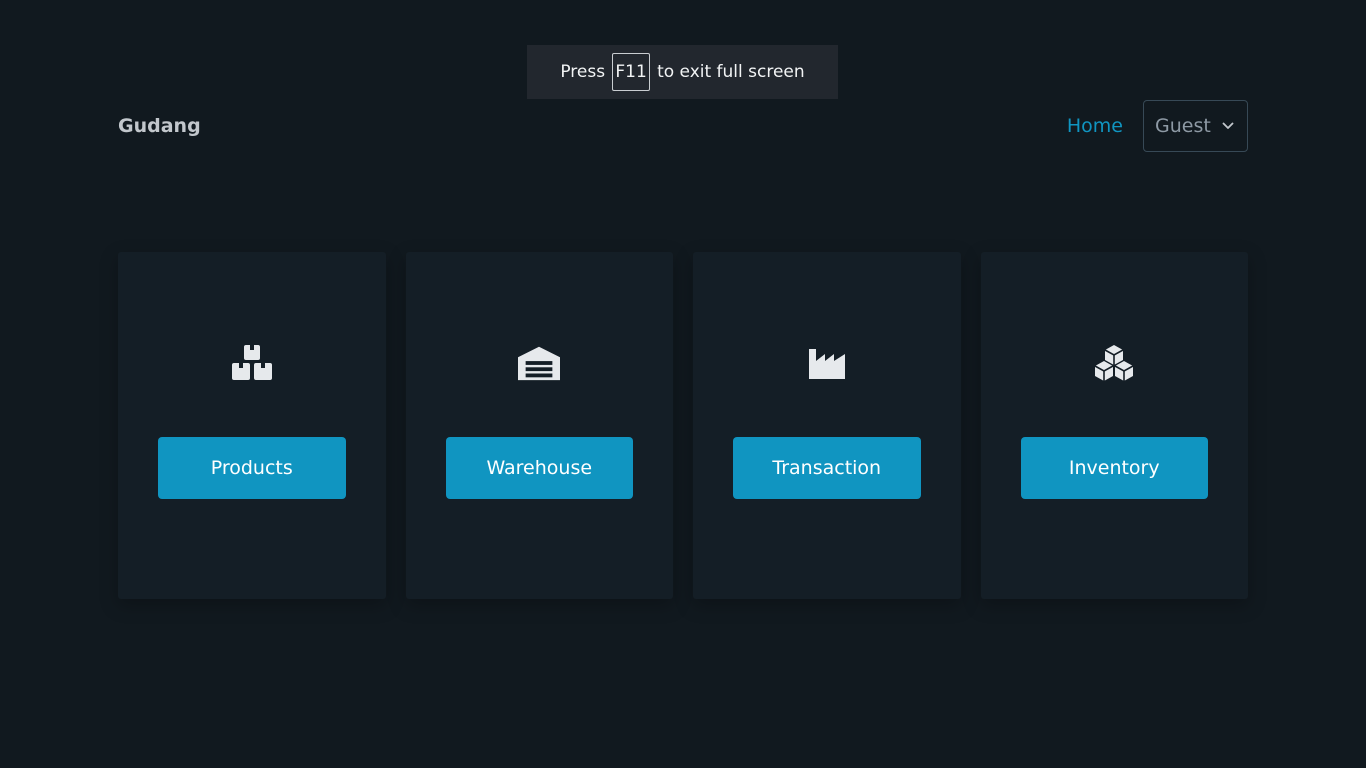 The height and width of the screenshot is (768, 1366). What do you see at coordinates (1183, 126) in the screenshot?
I see `user-select-value: Guest` at bounding box center [1183, 126].